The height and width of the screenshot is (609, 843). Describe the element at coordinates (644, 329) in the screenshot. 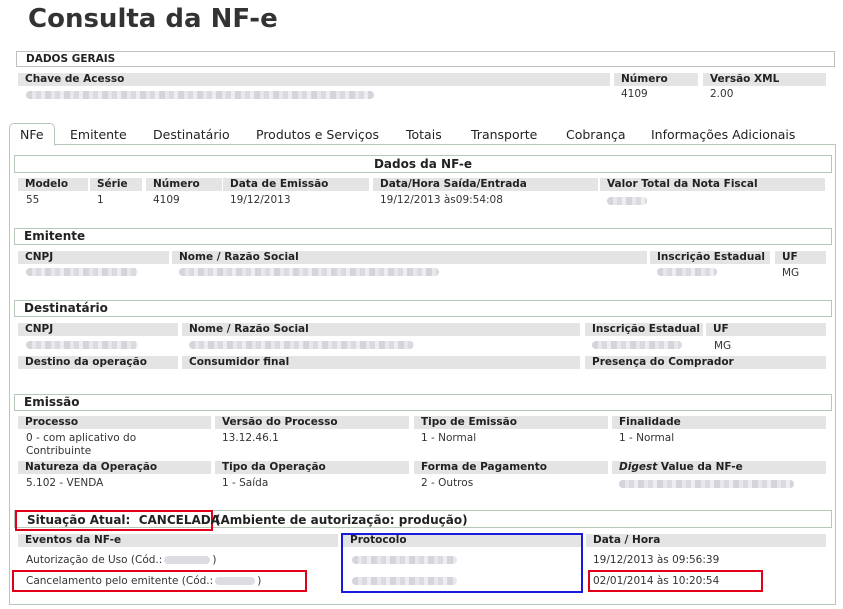

I see `destinatario-ie-label: Inscrição Estadual` at that location.